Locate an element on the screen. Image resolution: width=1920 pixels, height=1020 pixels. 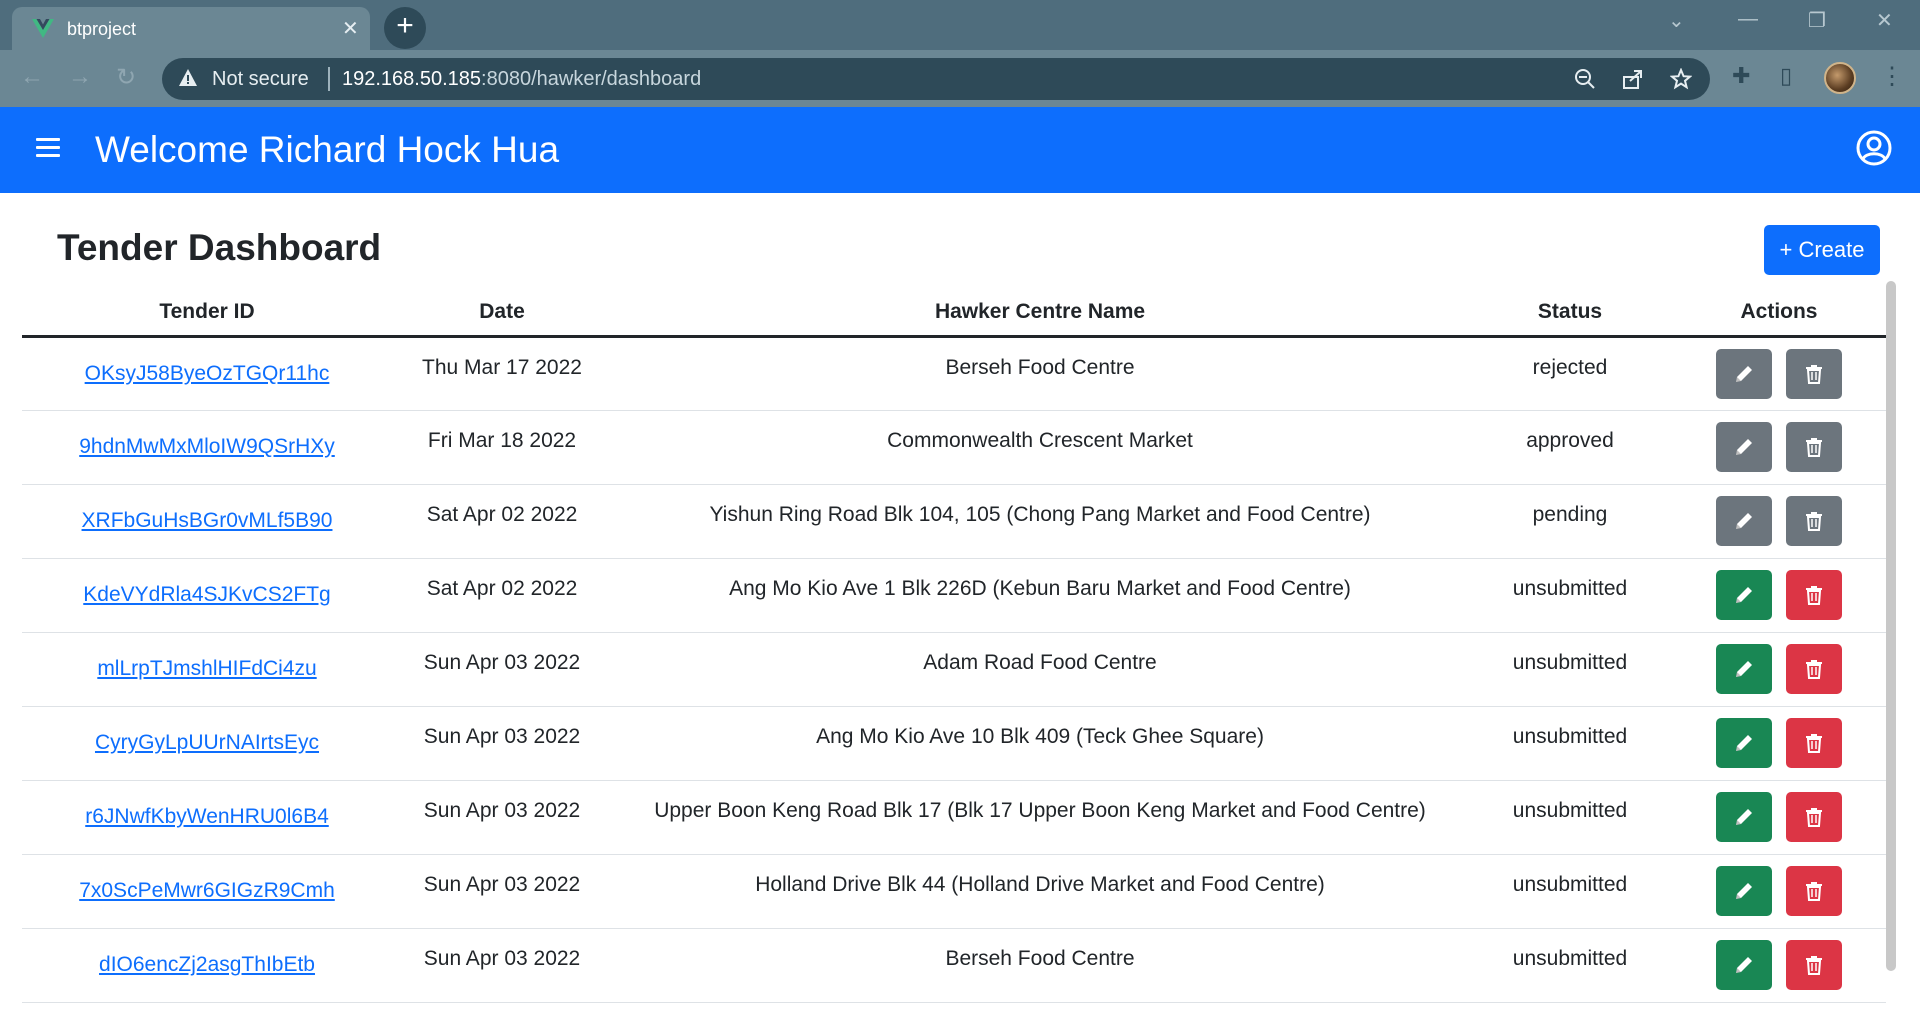
column-header: Actions is located at coordinates (1779, 313).